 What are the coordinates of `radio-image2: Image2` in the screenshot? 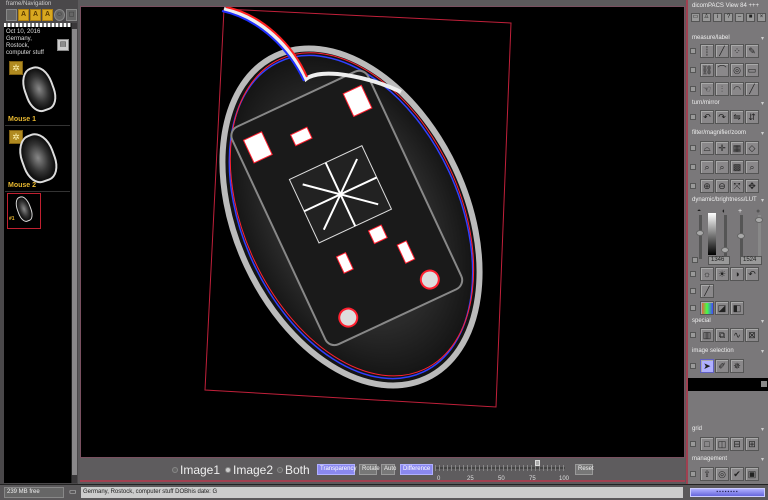 It's located at (249, 470).